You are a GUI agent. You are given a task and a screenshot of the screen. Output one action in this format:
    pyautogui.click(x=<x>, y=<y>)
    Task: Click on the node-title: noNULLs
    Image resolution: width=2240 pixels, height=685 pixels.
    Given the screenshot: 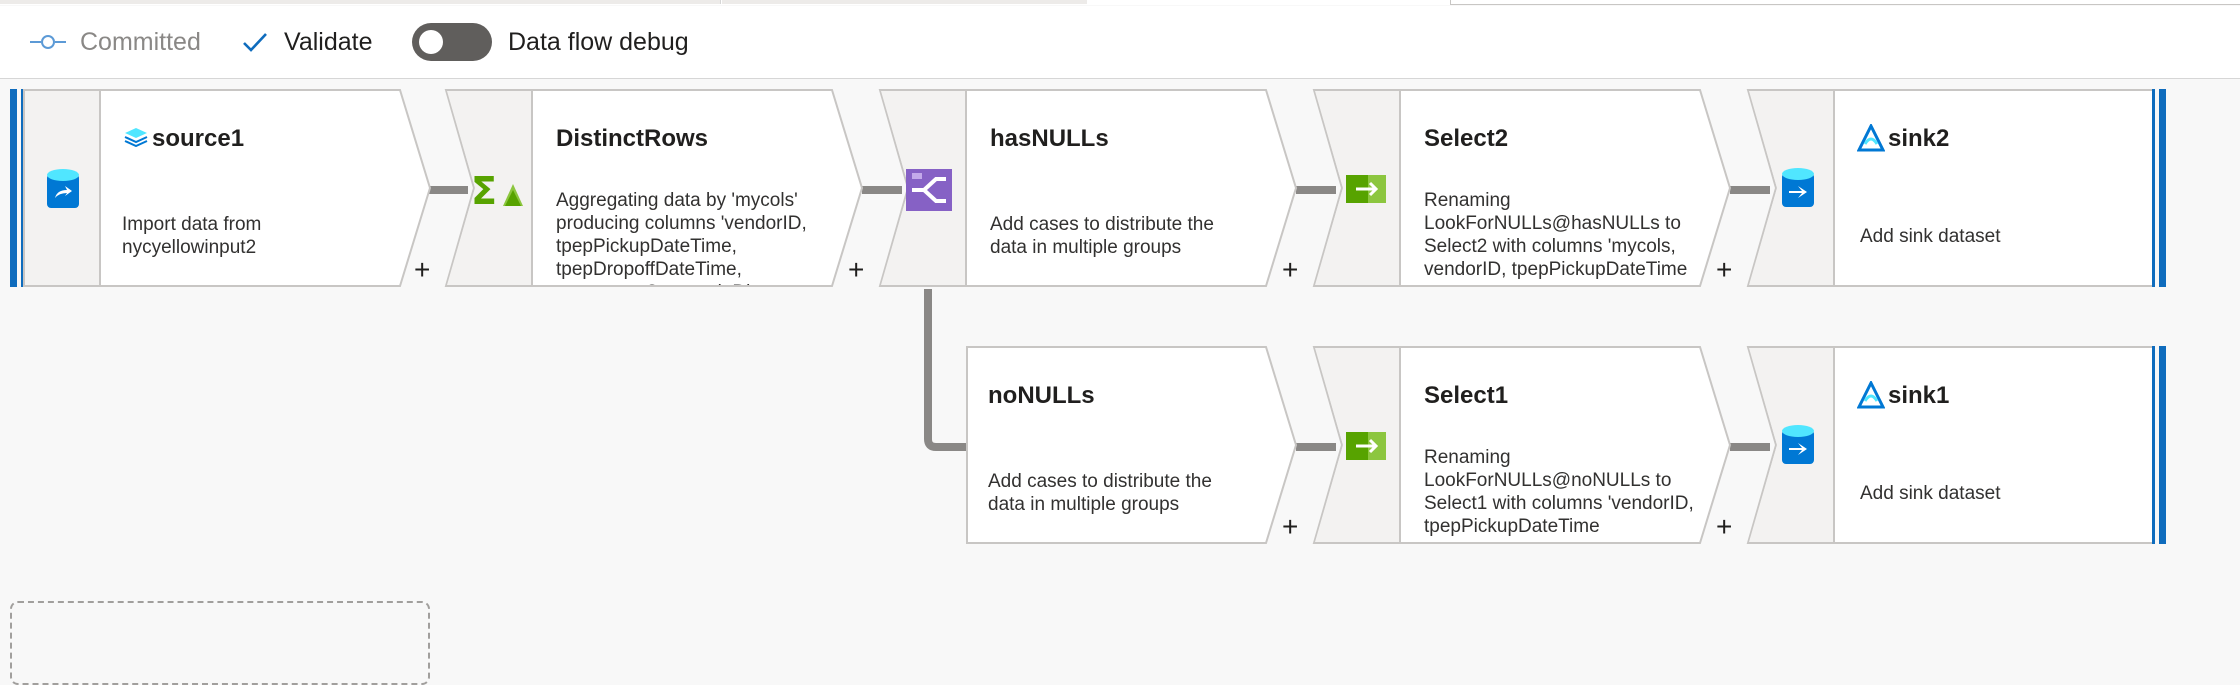 What is the action you would take?
    pyautogui.click(x=1041, y=395)
    